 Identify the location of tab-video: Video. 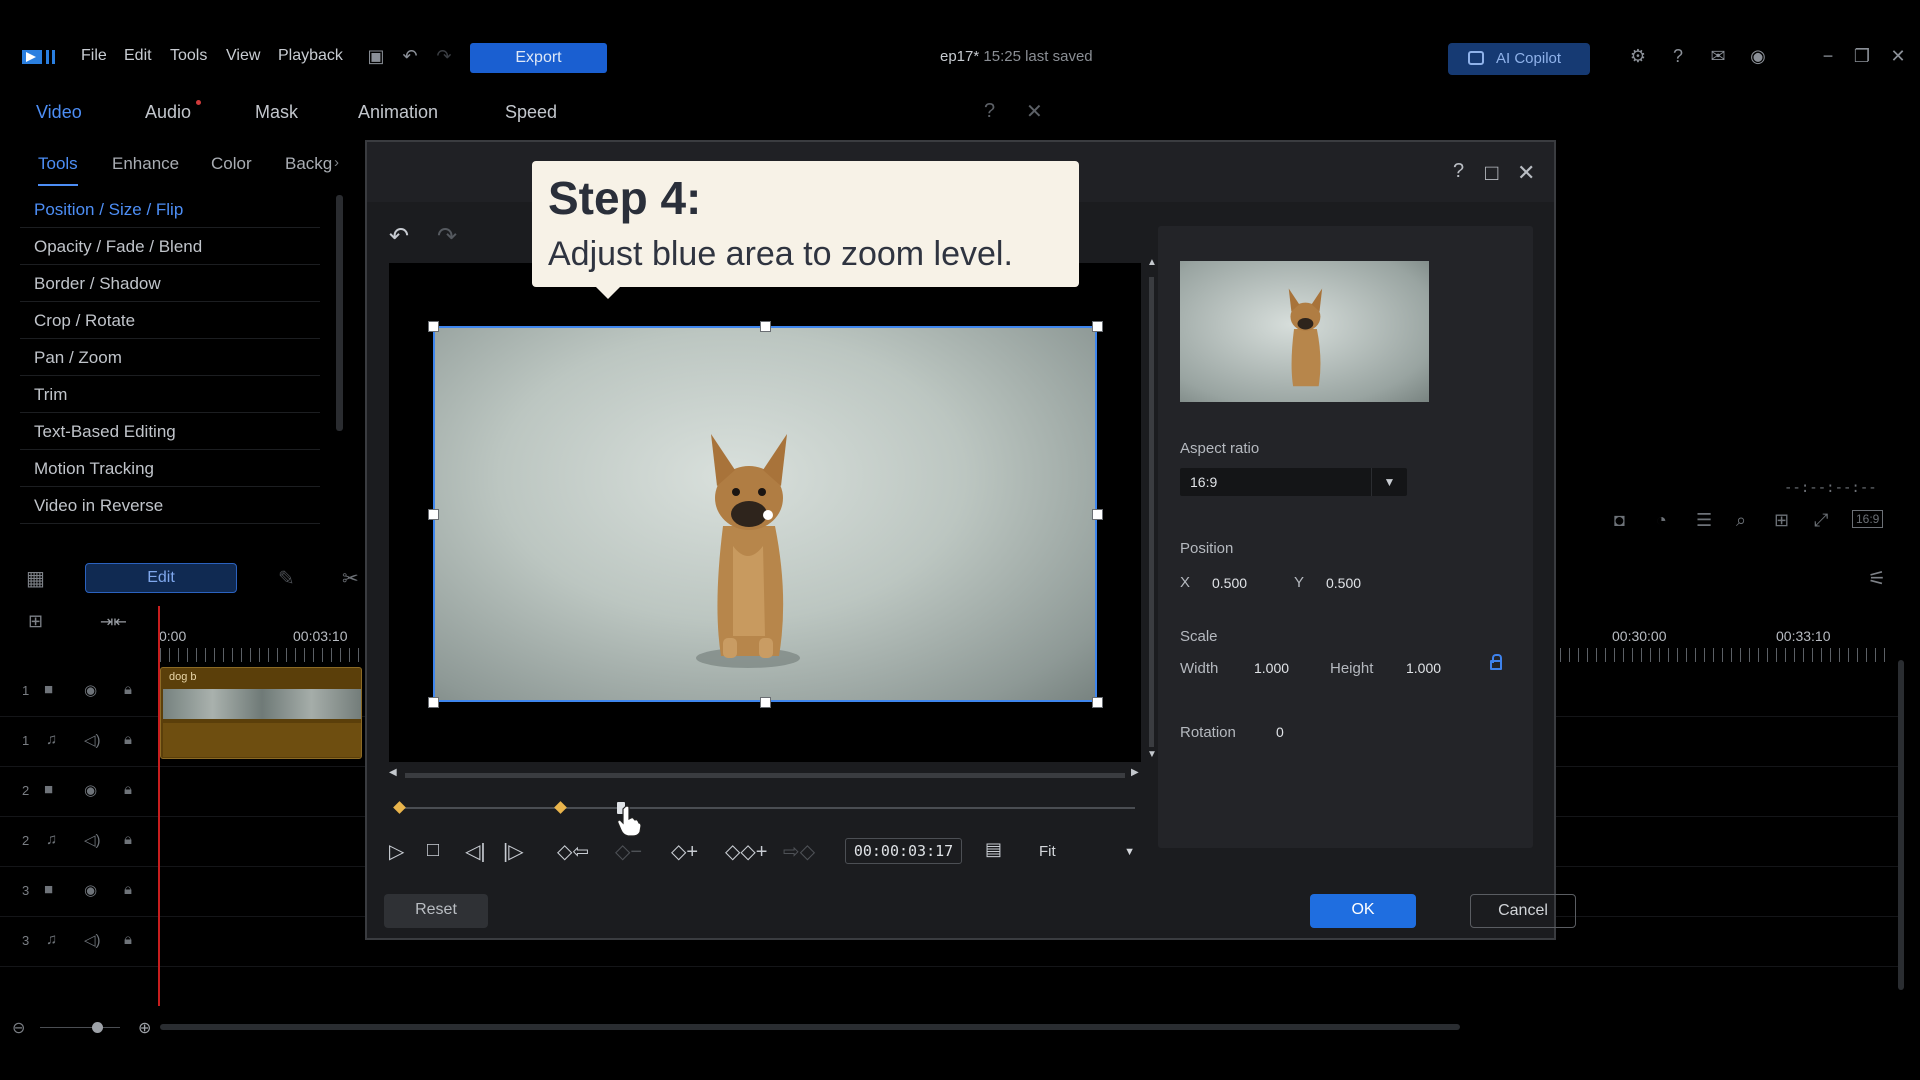
(59, 112).